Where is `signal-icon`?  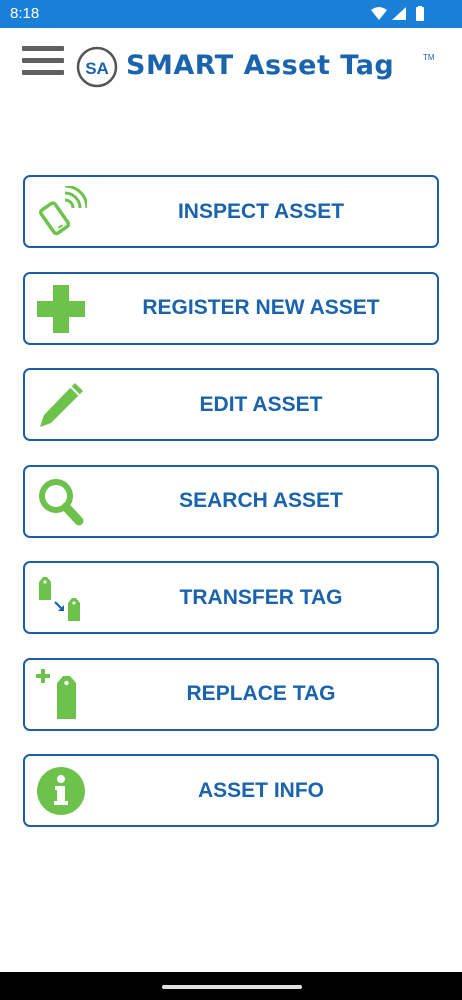 signal-icon is located at coordinates (399, 13).